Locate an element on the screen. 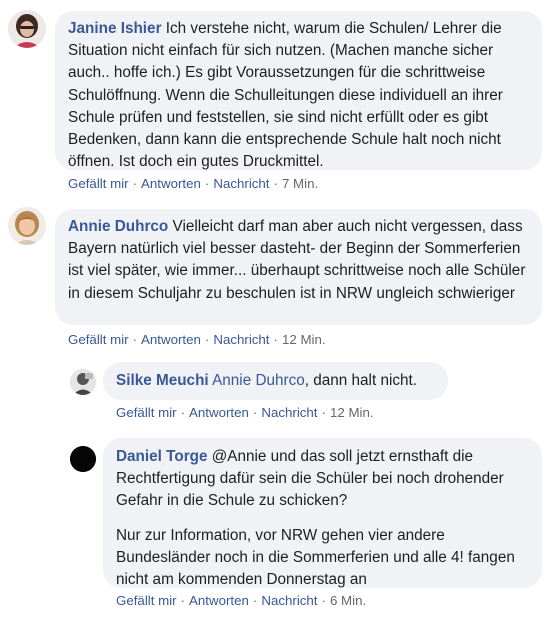  comment-author: Silke Meuchi is located at coordinates (162, 380).